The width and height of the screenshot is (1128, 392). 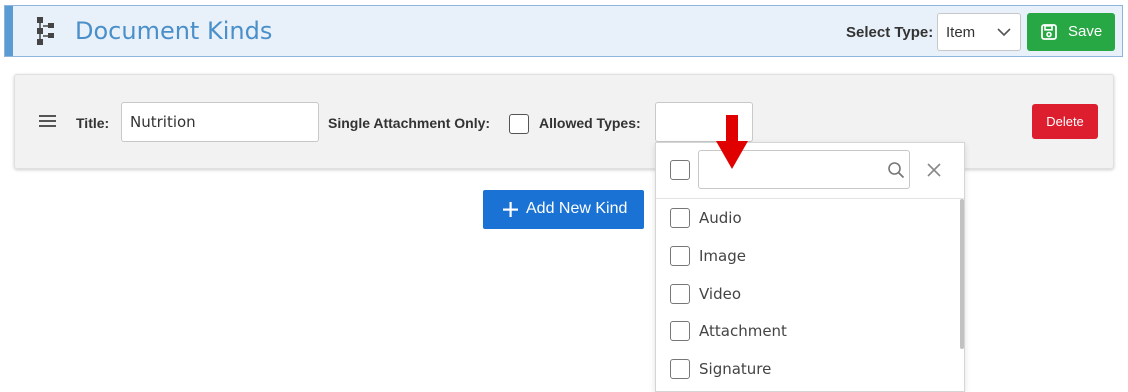 What do you see at coordinates (961, 32) in the screenshot?
I see `select-type-value: Item` at bounding box center [961, 32].